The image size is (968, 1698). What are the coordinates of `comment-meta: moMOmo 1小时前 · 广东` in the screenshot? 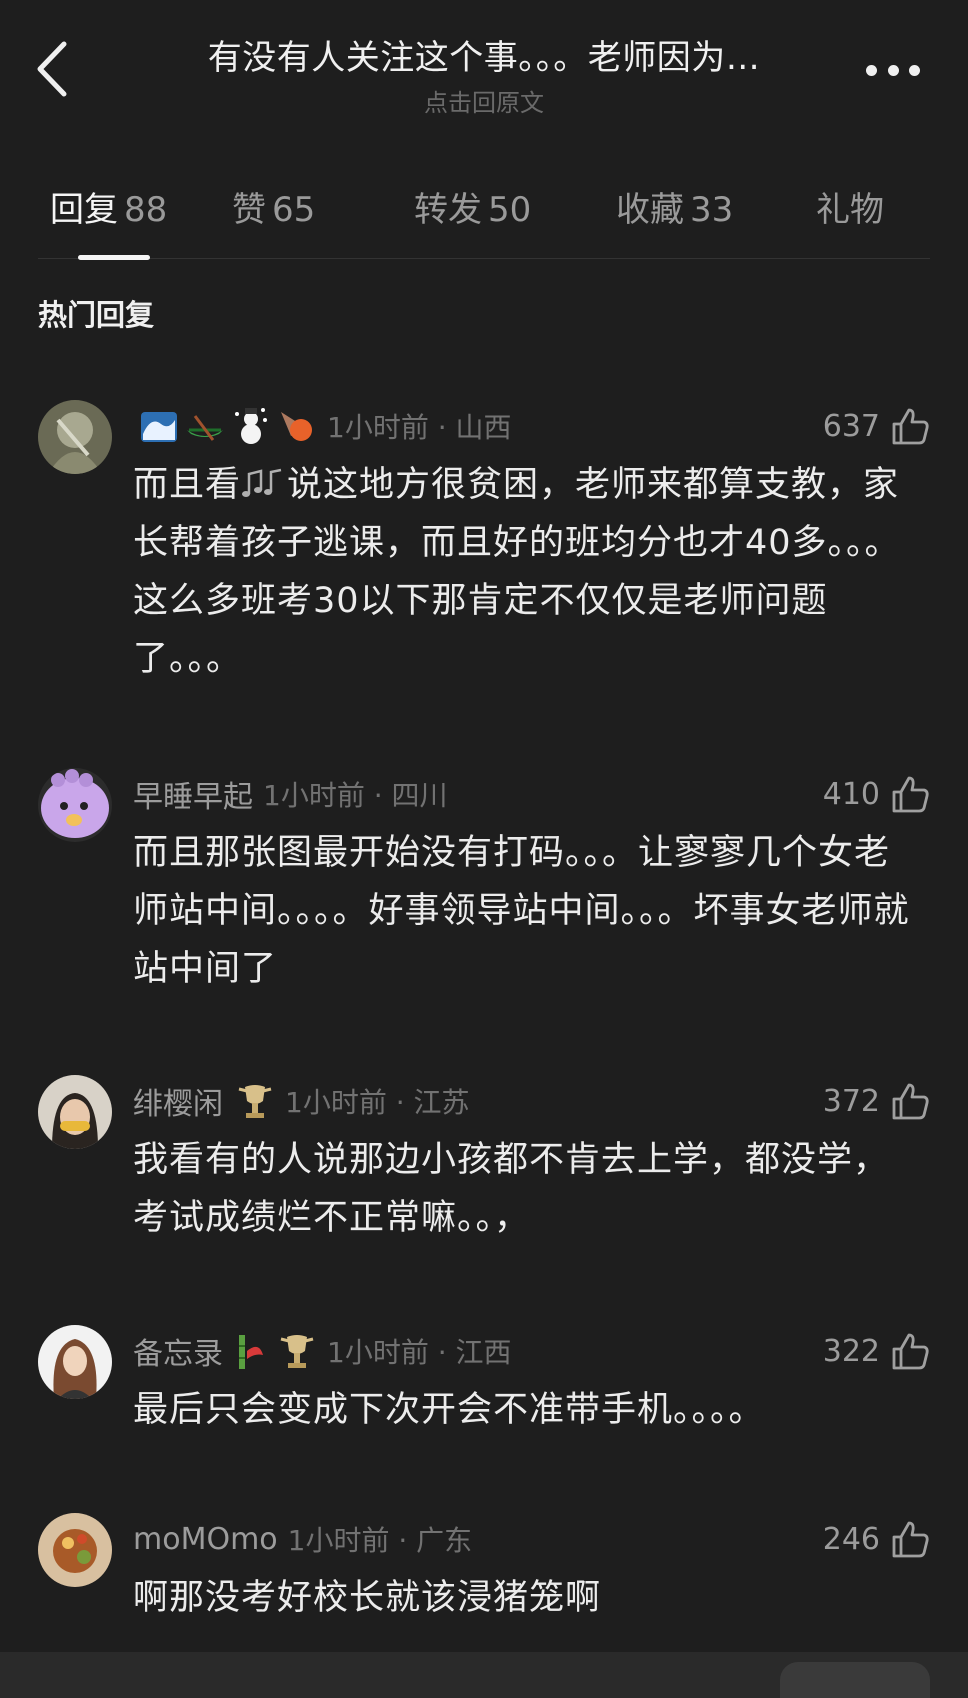 It's located at (302, 1539).